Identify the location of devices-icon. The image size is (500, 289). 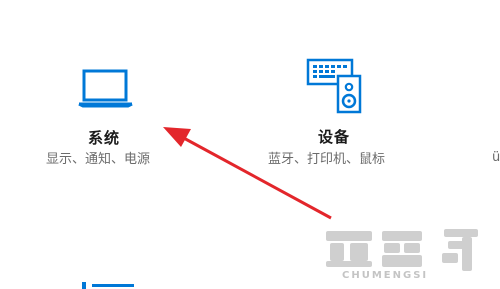
(336, 87).